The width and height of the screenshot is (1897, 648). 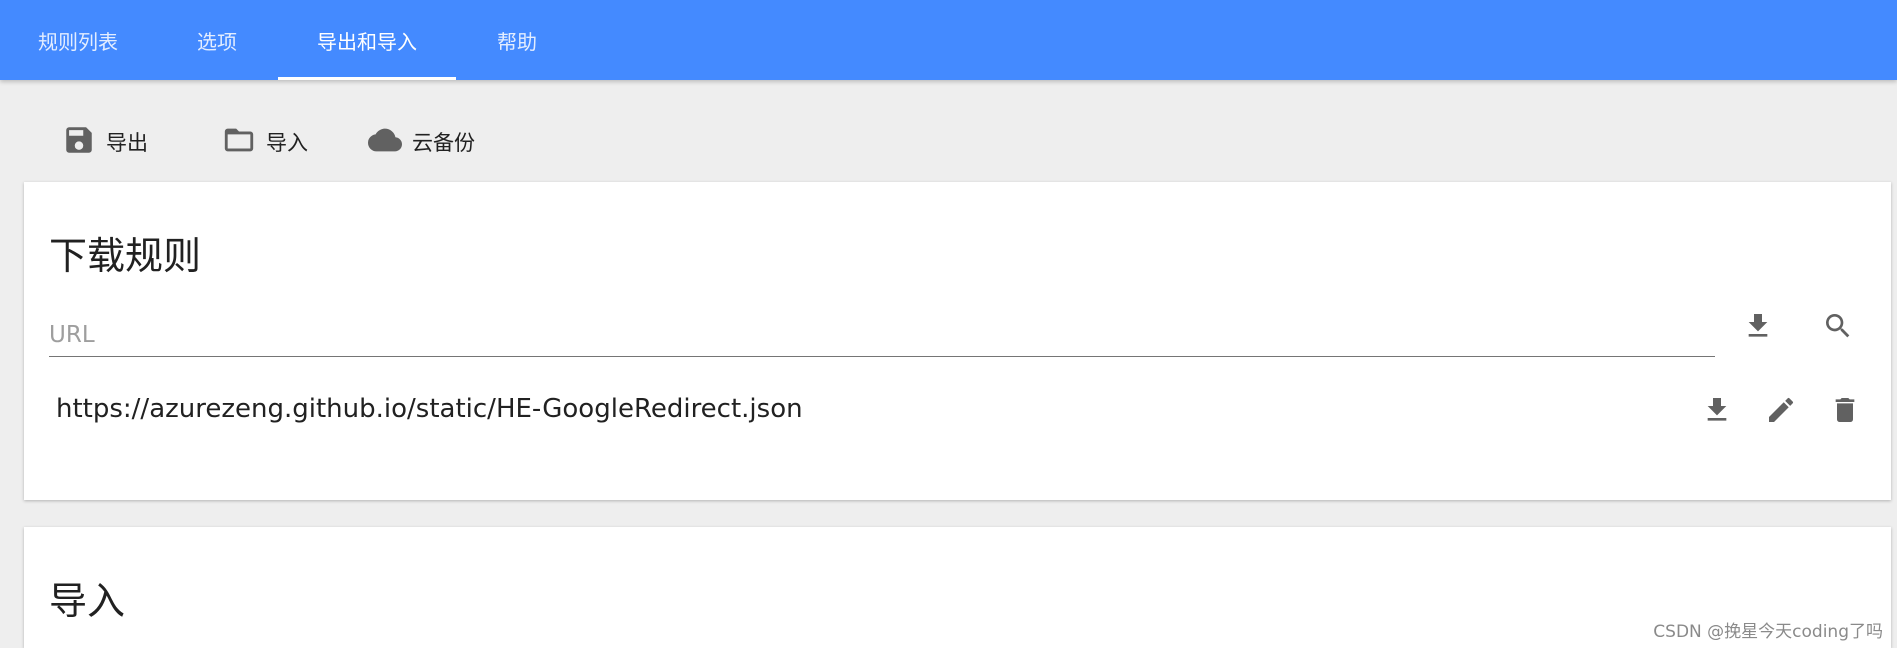 What do you see at coordinates (265, 142) in the screenshot?
I see `import-button: 导入` at bounding box center [265, 142].